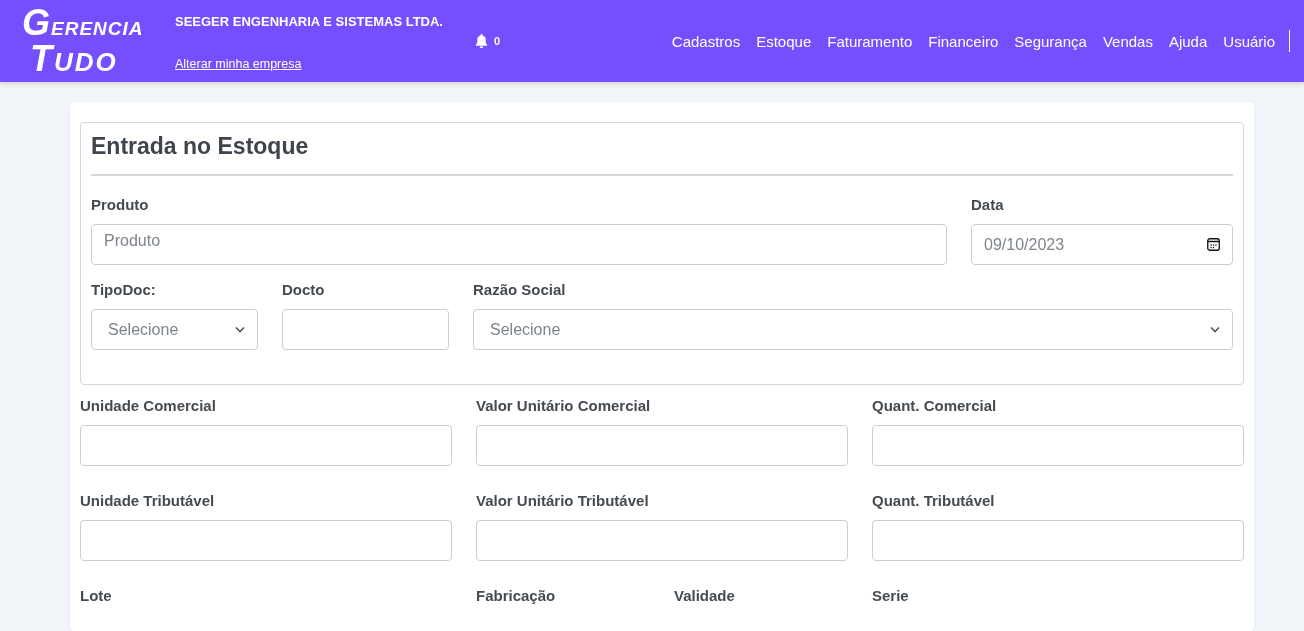 Image resolution: width=1304 pixels, height=631 pixels. I want to click on form-title: Entrada no Estoque, so click(662, 154).